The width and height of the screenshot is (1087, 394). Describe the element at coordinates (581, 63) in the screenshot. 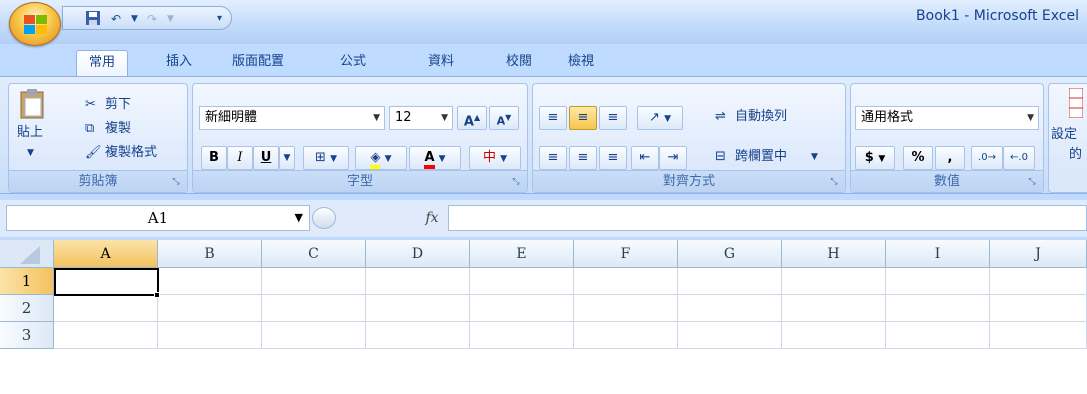

I see `tab-view: 檢視` at that location.